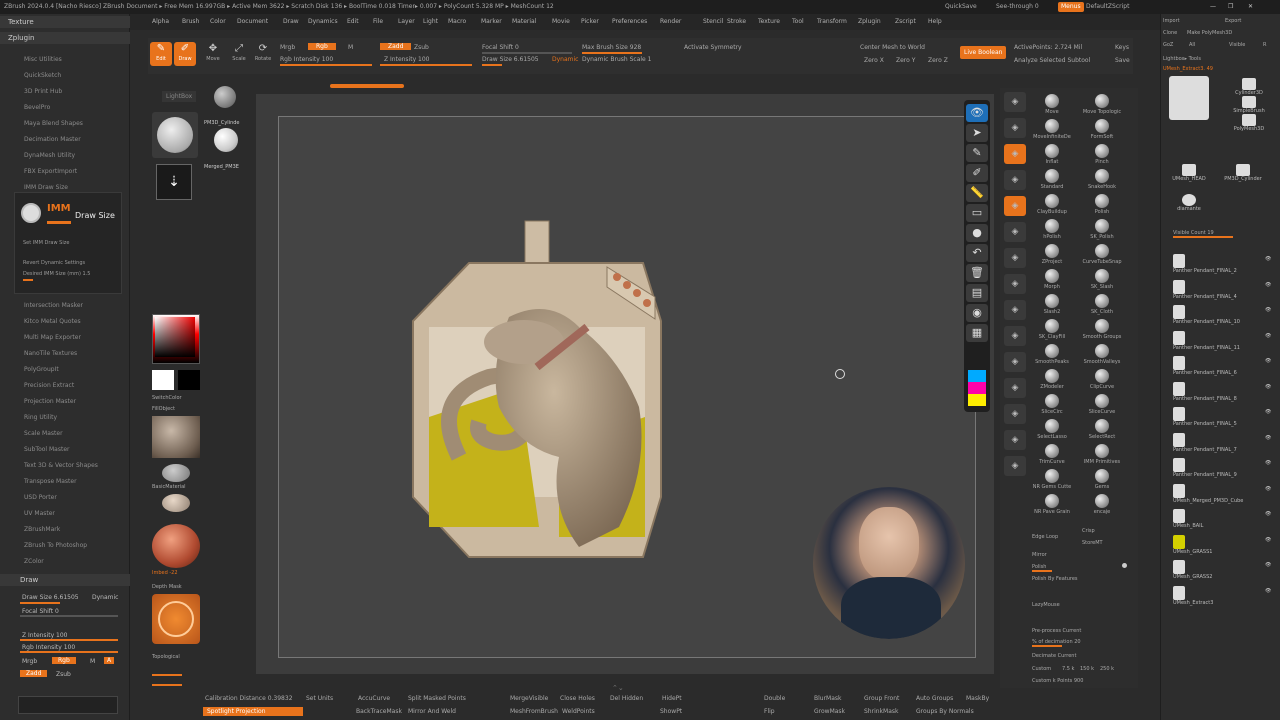  Describe the element at coordinates (421, 47) in the screenshot. I see `zsub-button: Zsub` at that location.